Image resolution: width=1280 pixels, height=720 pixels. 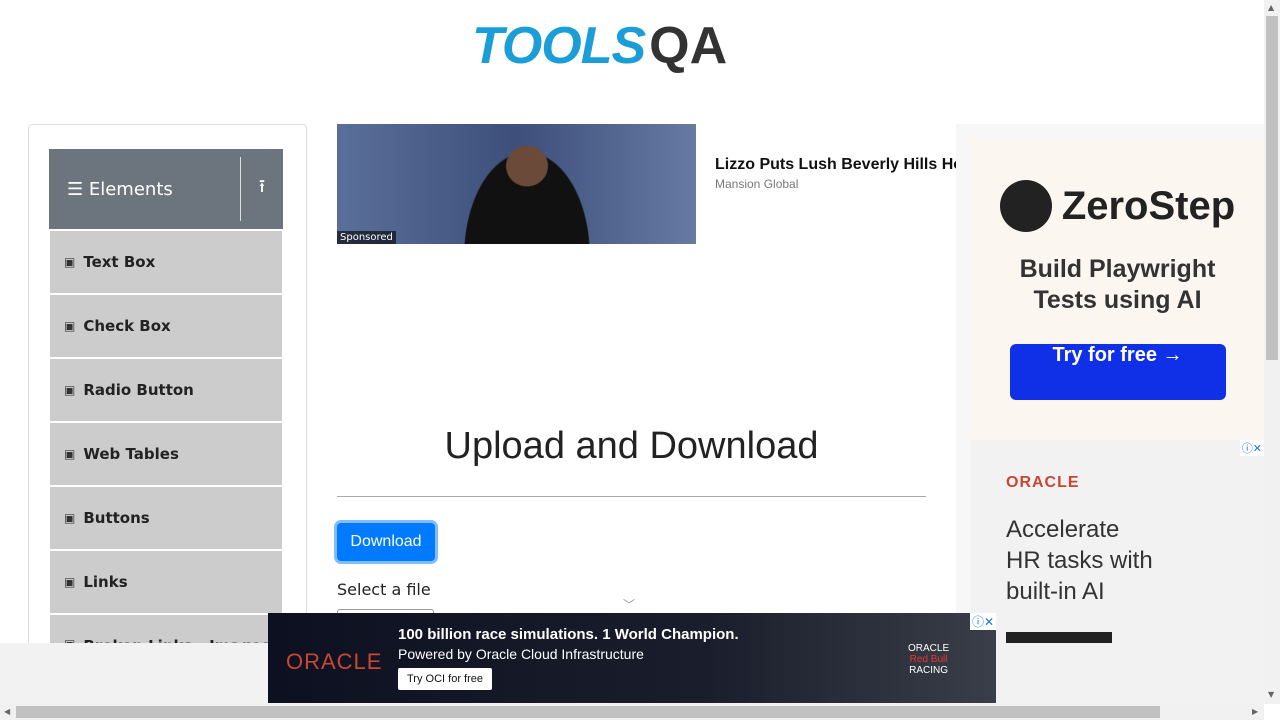 I want to click on sidebar-item-links: ▣ Links, so click(x=166, y=582).